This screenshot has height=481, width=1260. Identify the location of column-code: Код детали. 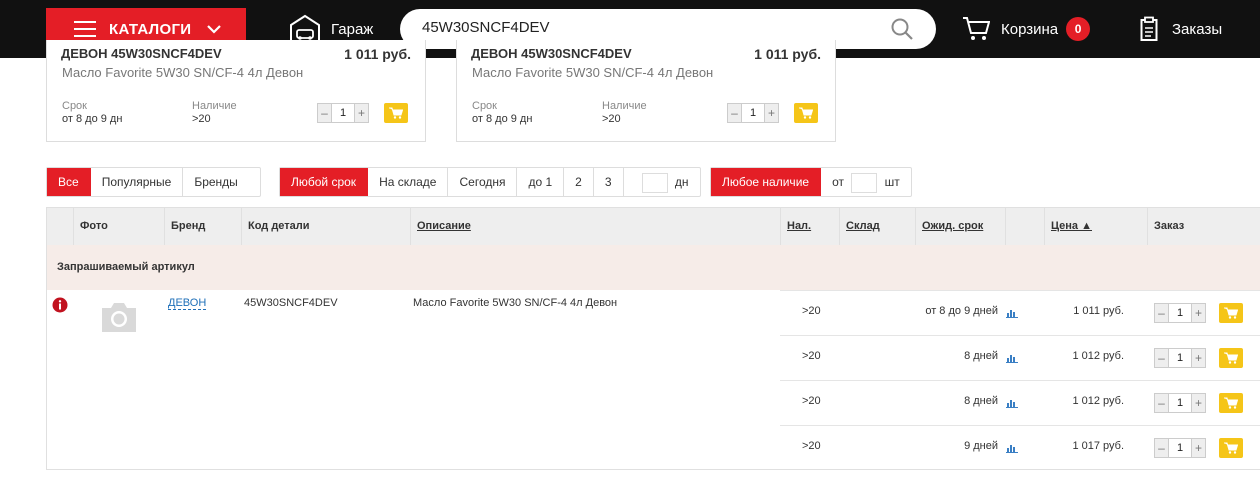
(325, 226).